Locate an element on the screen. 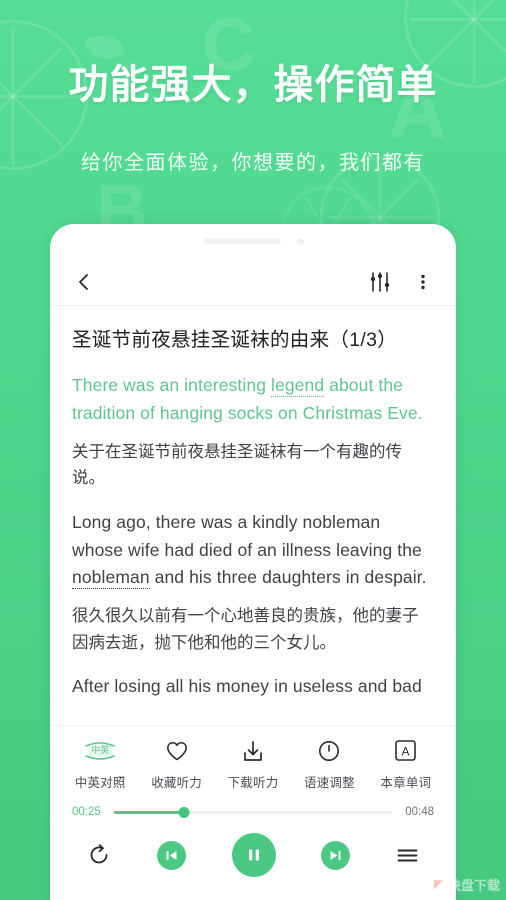  tool-label: 中英对照 is located at coordinates (100, 783).